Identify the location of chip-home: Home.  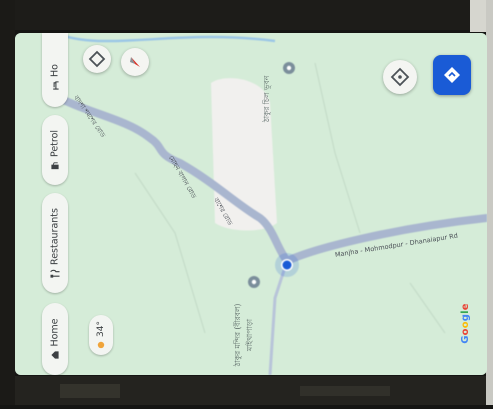
(55, 339).